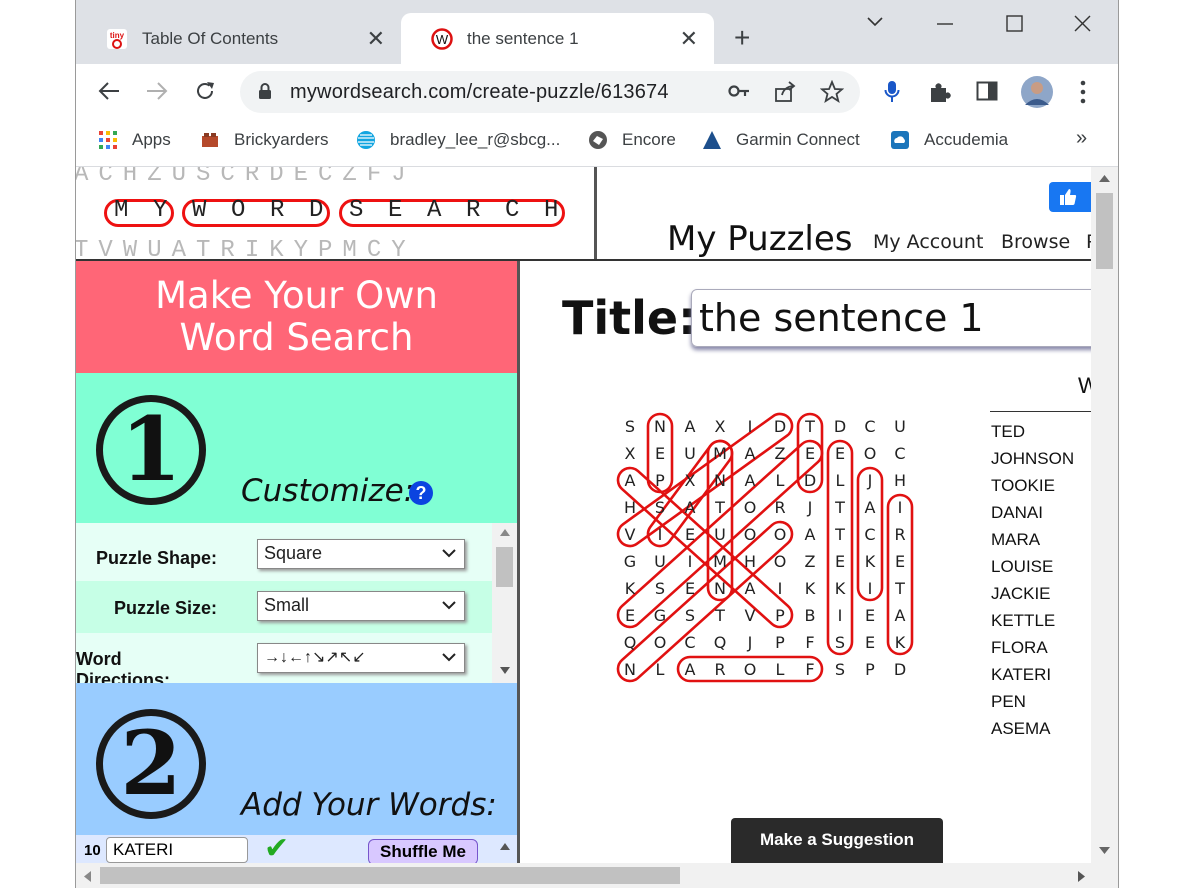  Describe the element at coordinates (479, 92) in the screenshot. I see `url-text: mywordsearch.com/create-puzzle/613674` at that location.